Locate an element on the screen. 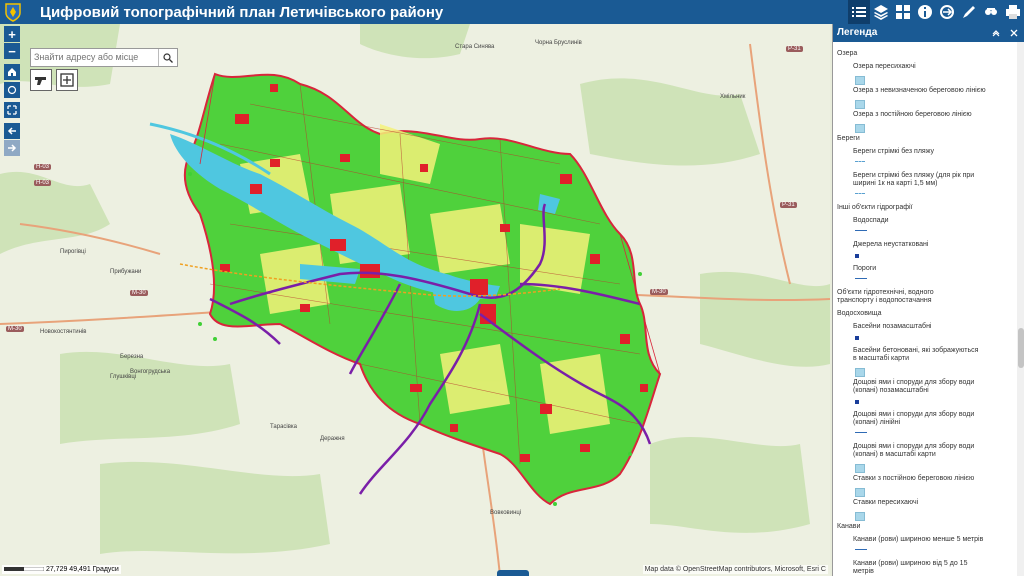 This screenshot has width=1024, height=576. locate-button is located at coordinates (12, 90).